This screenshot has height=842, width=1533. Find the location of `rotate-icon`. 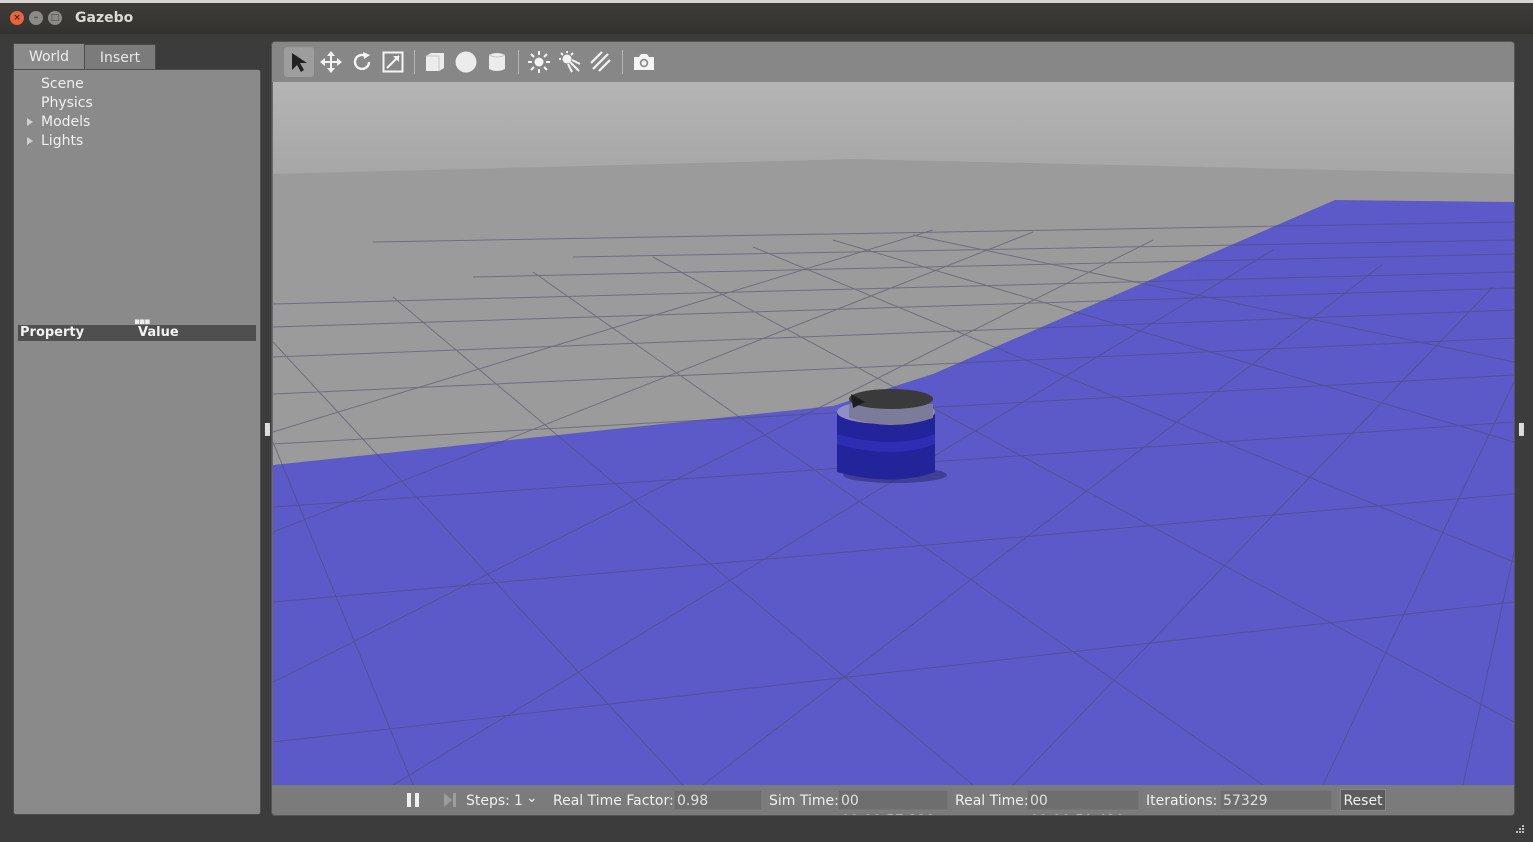

rotate-icon is located at coordinates (362, 61).